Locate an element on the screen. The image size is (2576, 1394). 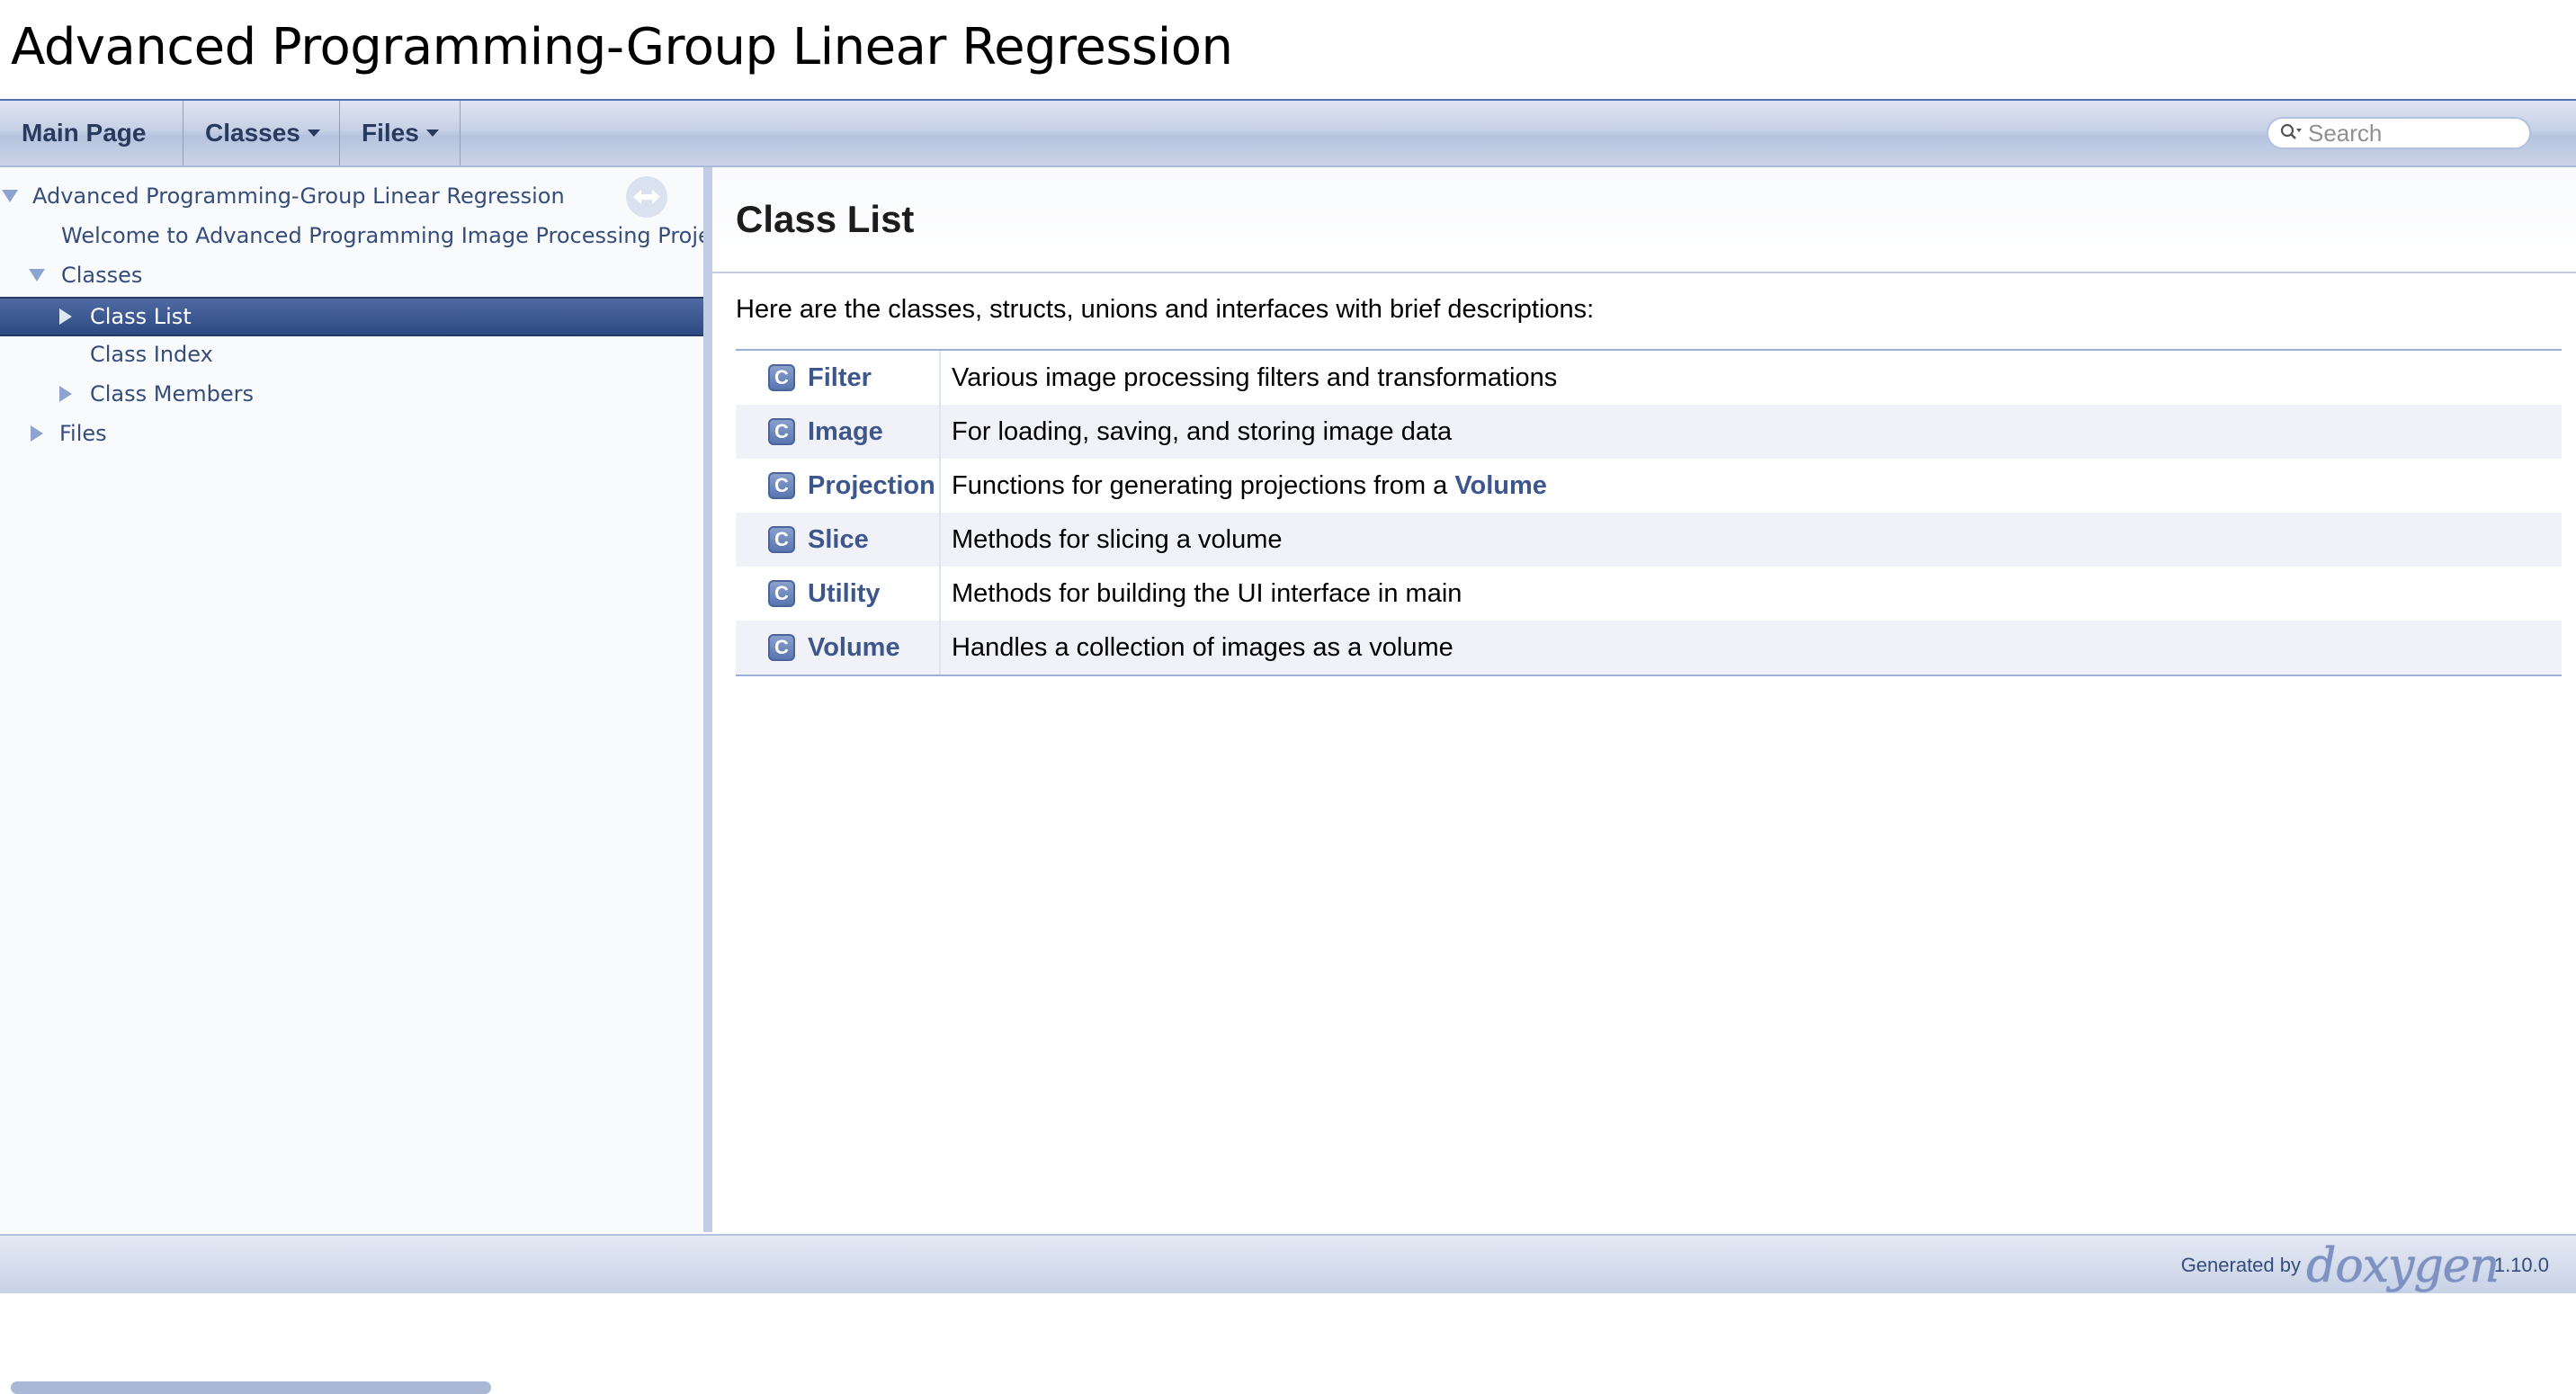
doxygen-logo: doxygen is located at coordinates (2403, 1266).